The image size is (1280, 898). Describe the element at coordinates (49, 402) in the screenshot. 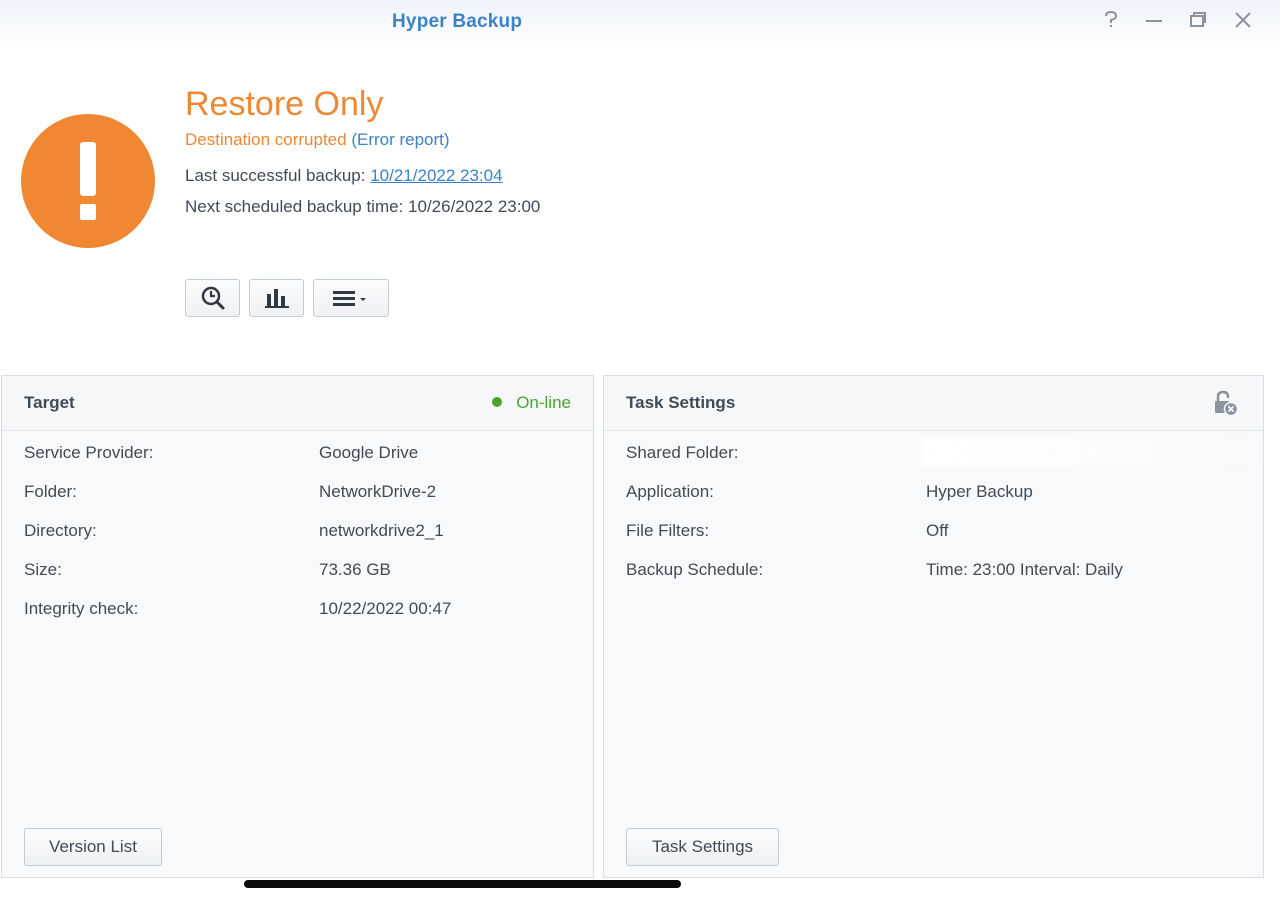

I see `target-panel-title: Target` at that location.